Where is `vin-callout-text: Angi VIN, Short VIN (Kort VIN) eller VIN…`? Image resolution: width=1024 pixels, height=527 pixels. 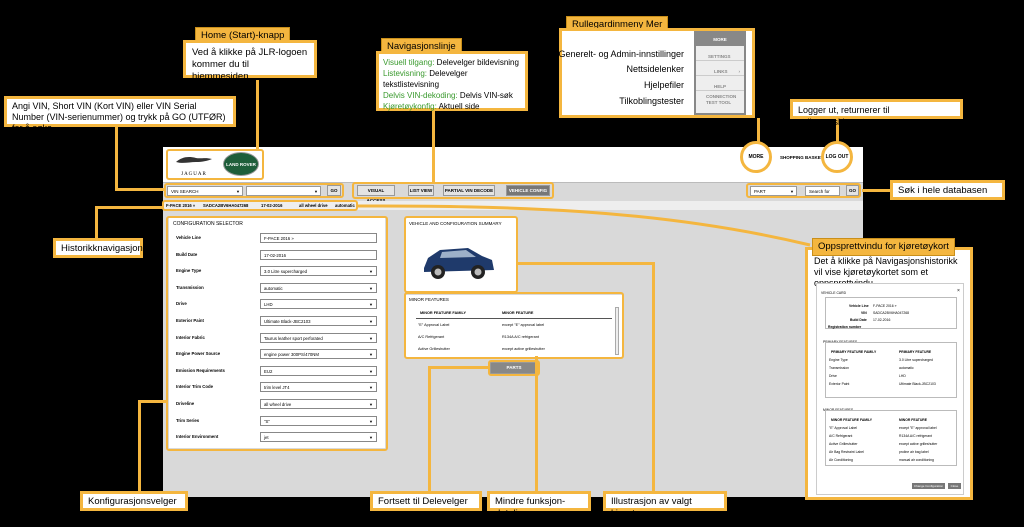 vin-callout-text: Angi VIN, Short VIN (Kort VIN) eller VIN… is located at coordinates (119, 117).